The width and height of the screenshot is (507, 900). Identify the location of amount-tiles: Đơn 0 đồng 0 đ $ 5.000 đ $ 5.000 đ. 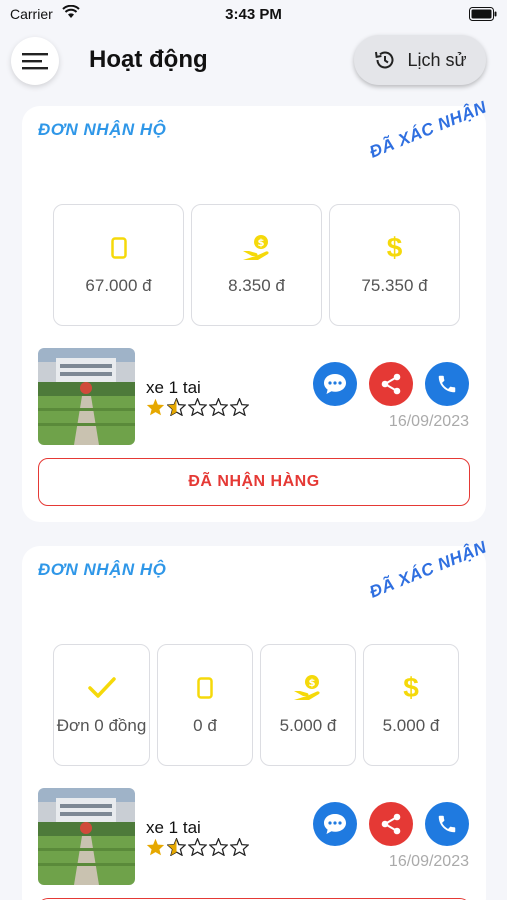
(256, 705).